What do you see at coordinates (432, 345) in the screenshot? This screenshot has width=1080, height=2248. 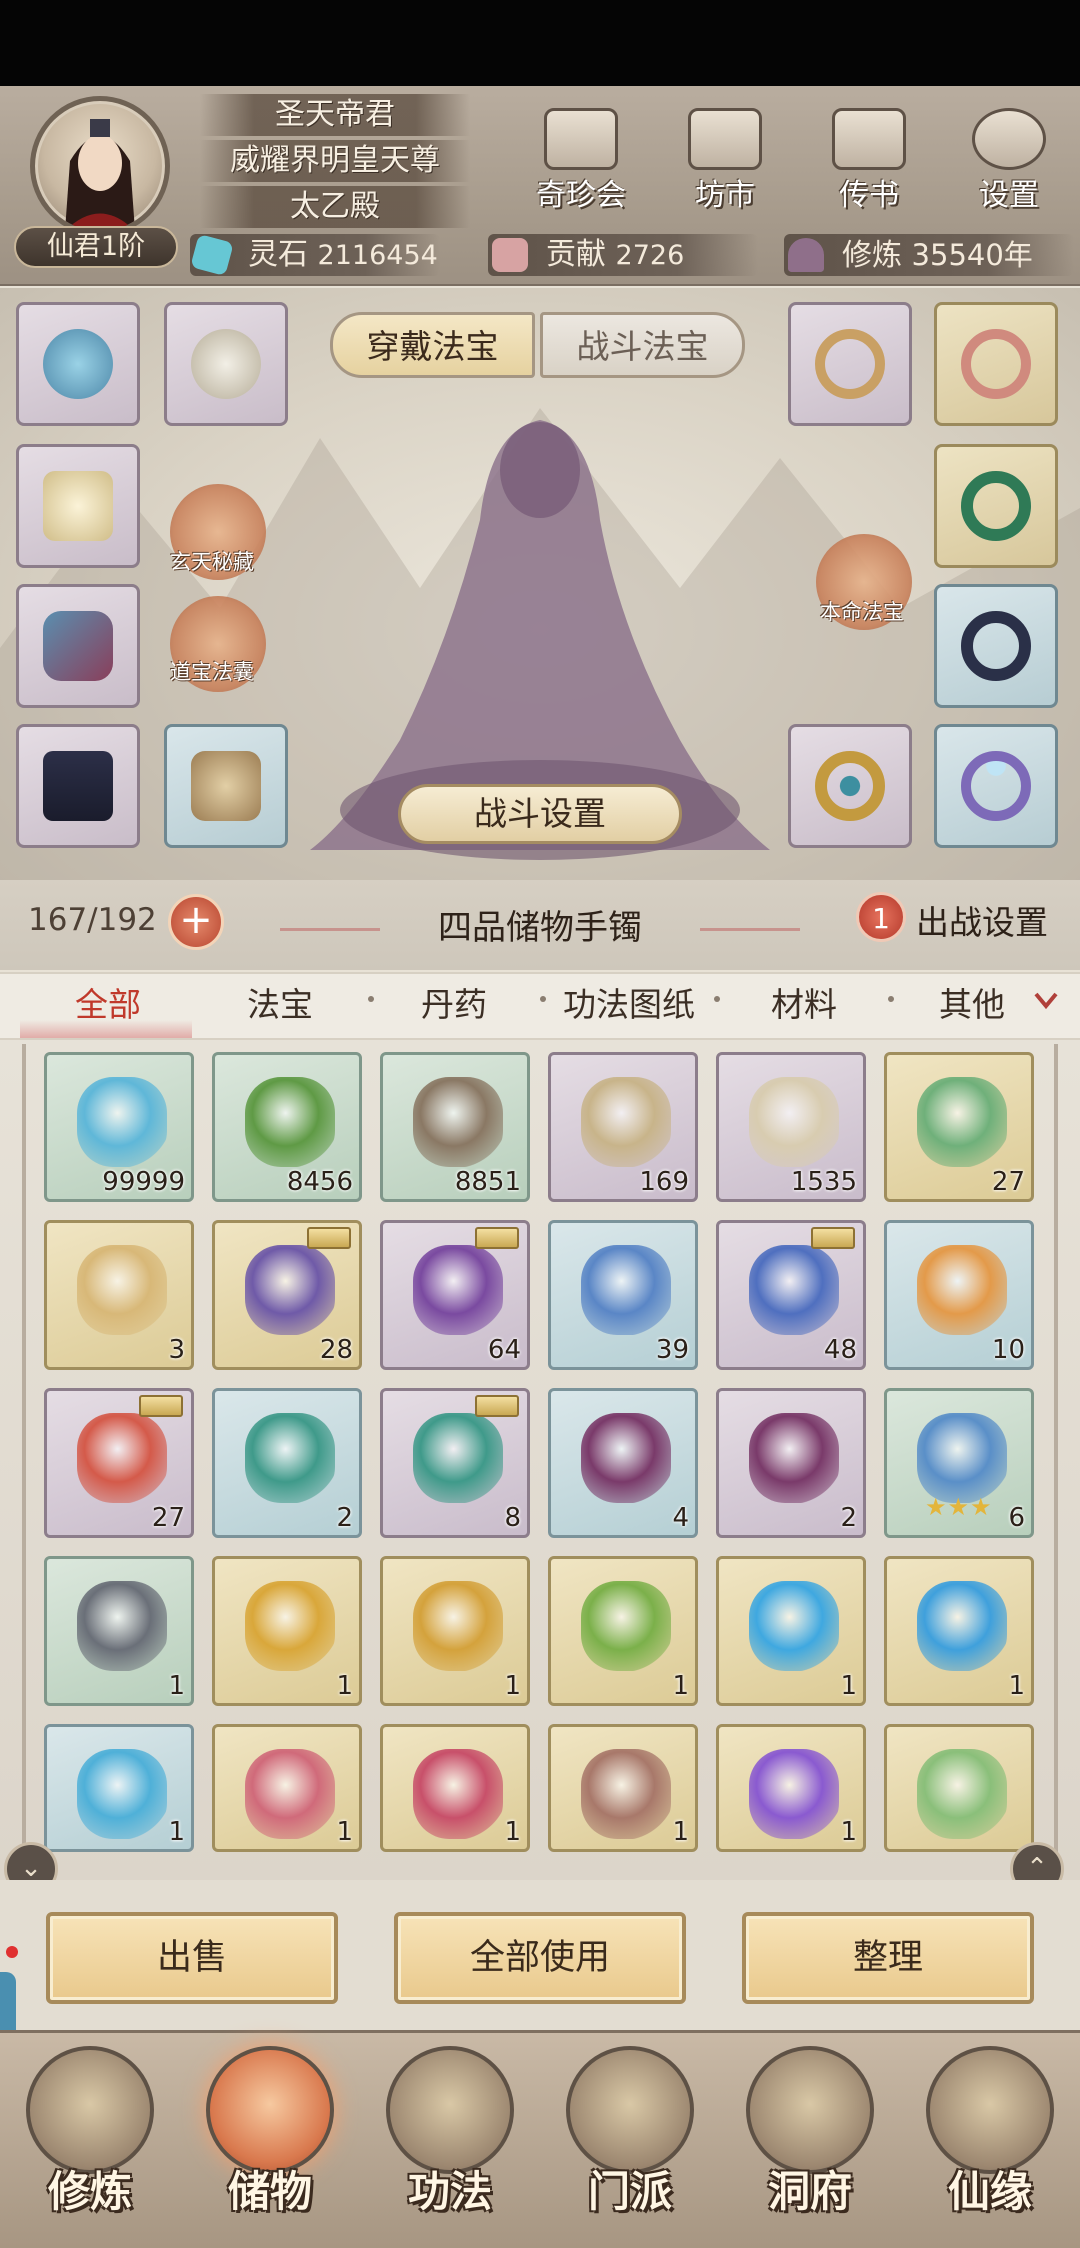 I see `tab-wear-treasure: 穿戴法宝` at bounding box center [432, 345].